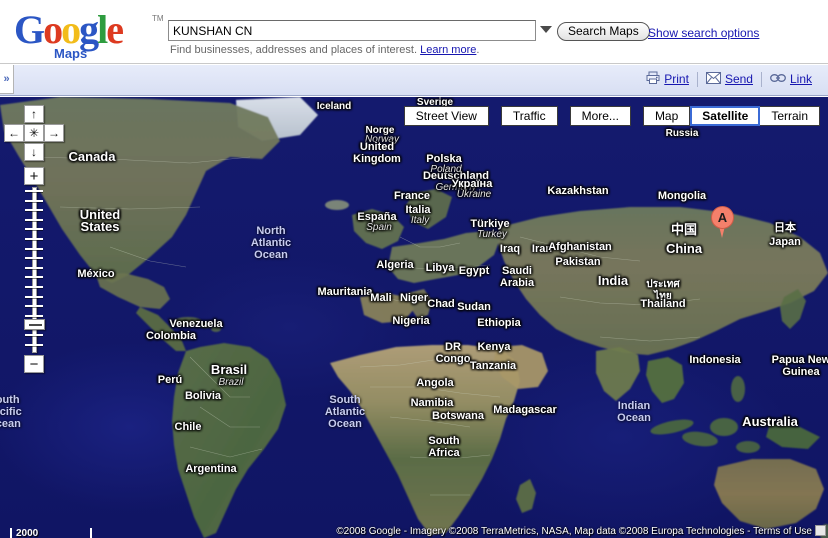 Image resolution: width=828 pixels, height=538 pixels. I want to click on pan-down-button: ↓, so click(34, 152).